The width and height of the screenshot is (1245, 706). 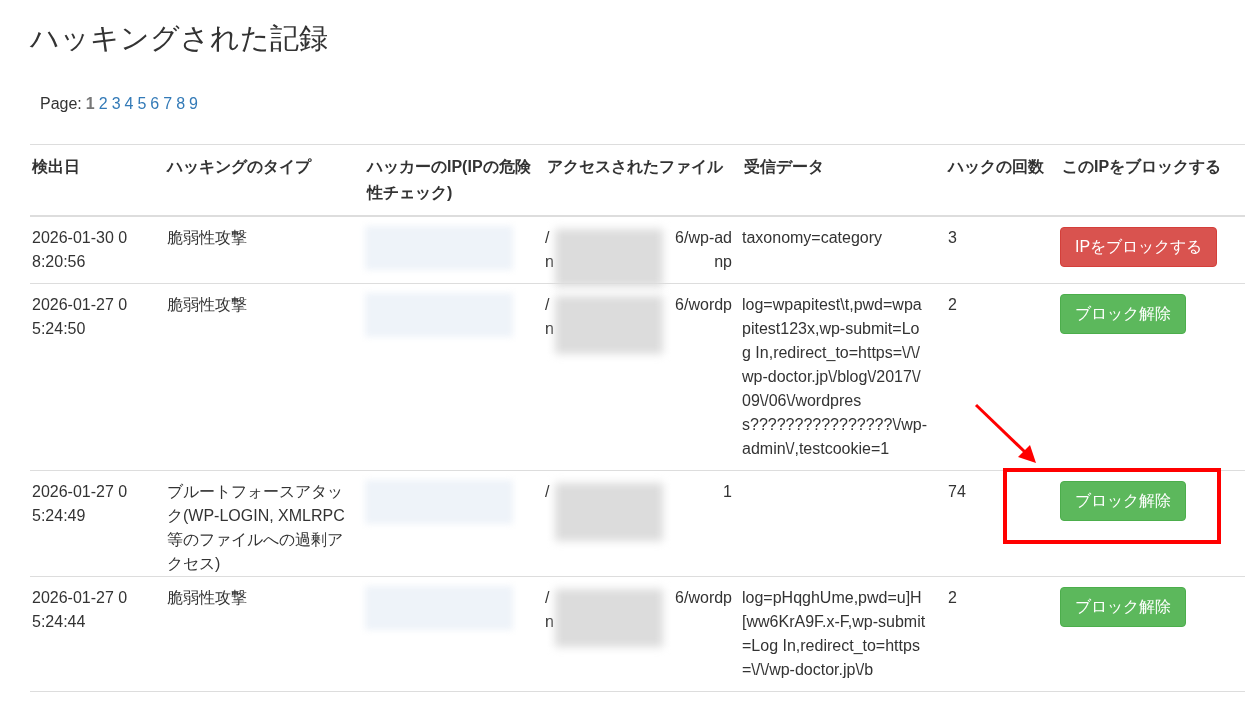 What do you see at coordinates (449, 179) in the screenshot?
I see `column-header: ハッカーのIP(IPの危険性チェック)` at bounding box center [449, 179].